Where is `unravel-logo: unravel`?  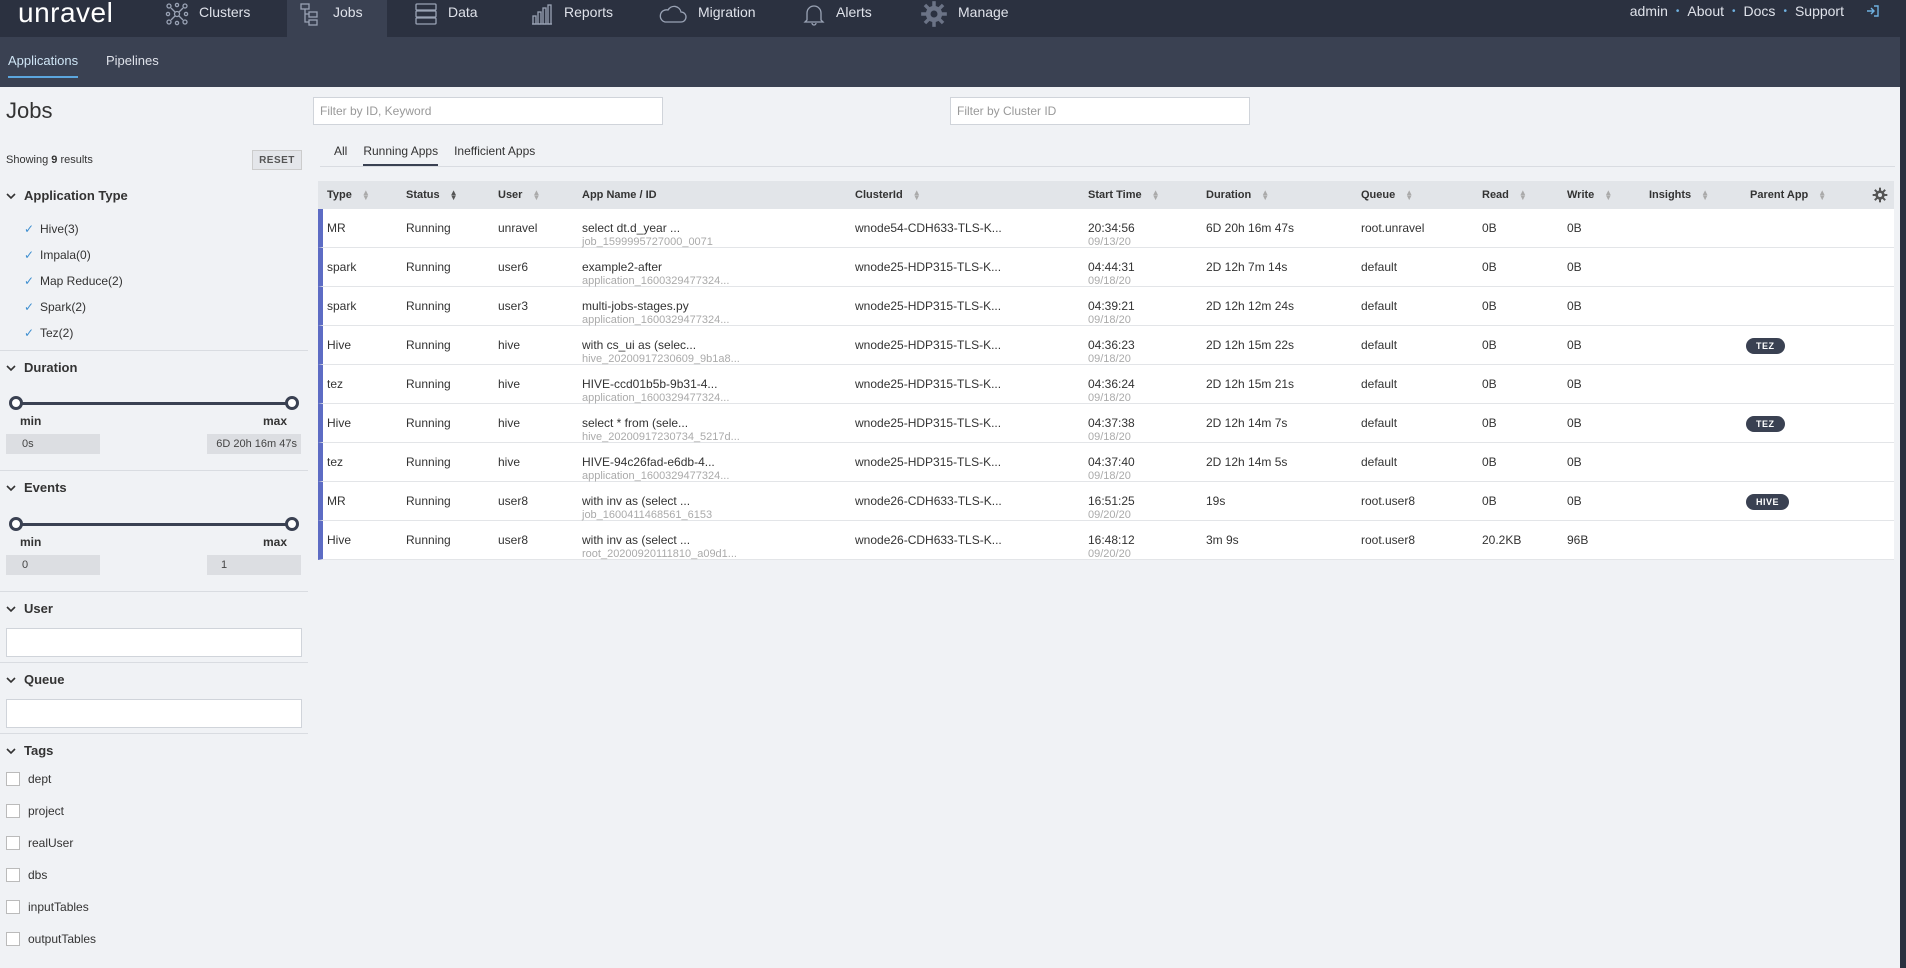 unravel-logo: unravel is located at coordinates (65, 13).